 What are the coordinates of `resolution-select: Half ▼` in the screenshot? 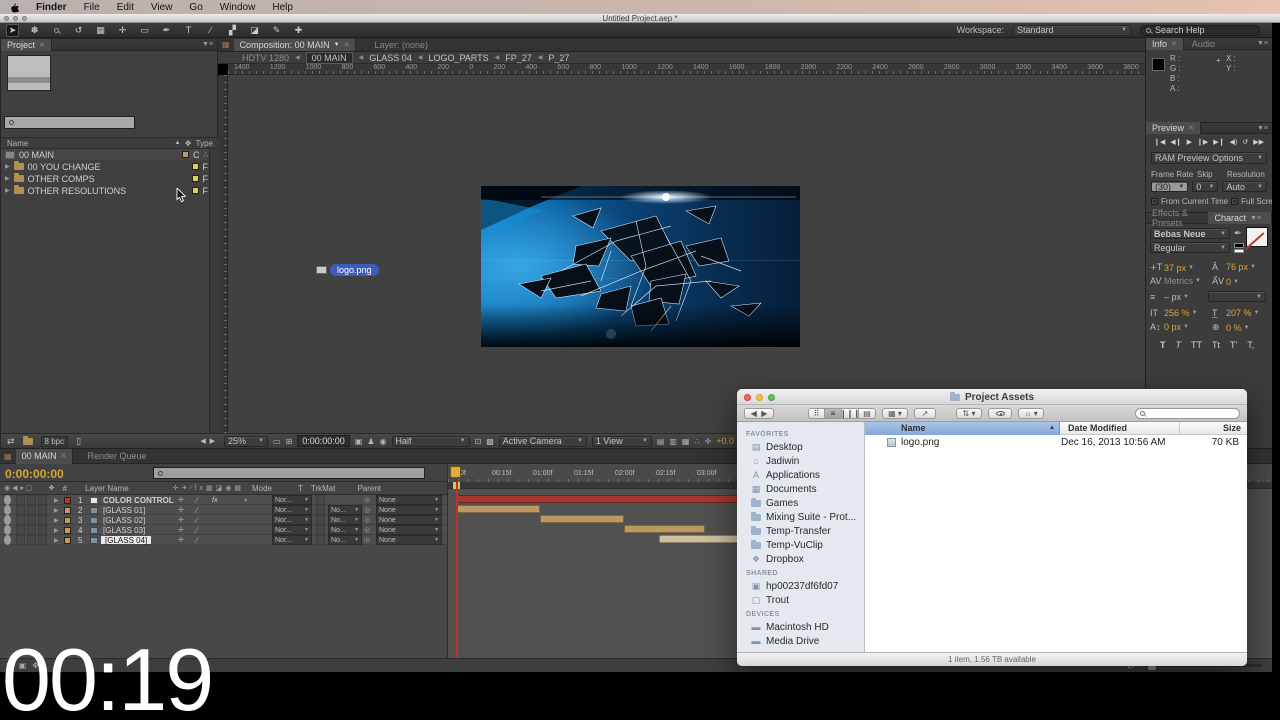 It's located at (430, 441).